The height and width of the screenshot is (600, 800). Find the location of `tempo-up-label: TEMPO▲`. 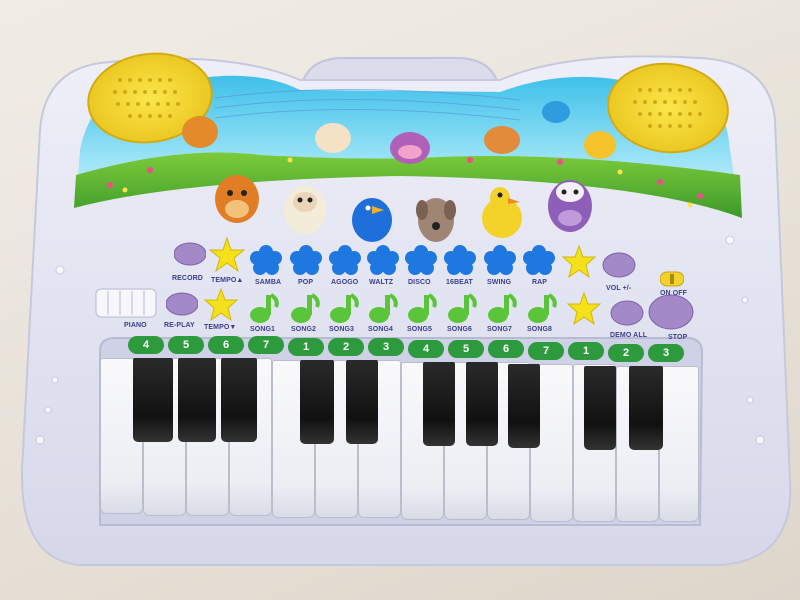

tempo-up-label: TEMPO▲ is located at coordinates (227, 280).